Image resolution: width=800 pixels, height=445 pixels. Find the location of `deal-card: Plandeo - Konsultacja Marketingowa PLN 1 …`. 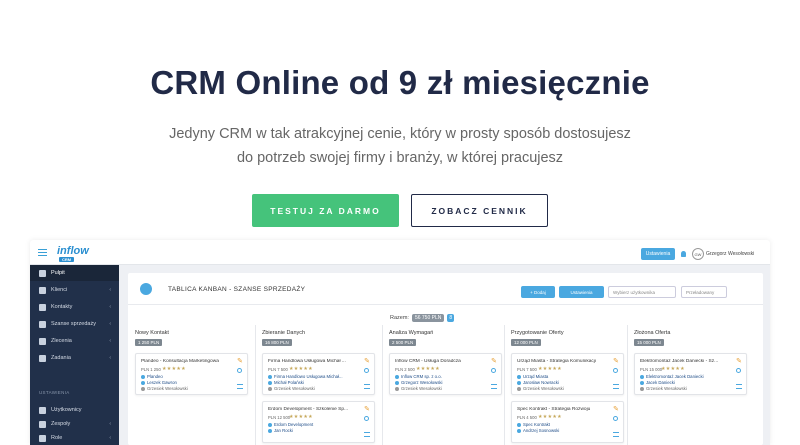

deal-card: Plandeo - Konsultacja Marketingowa PLN 1 … is located at coordinates (191, 374).